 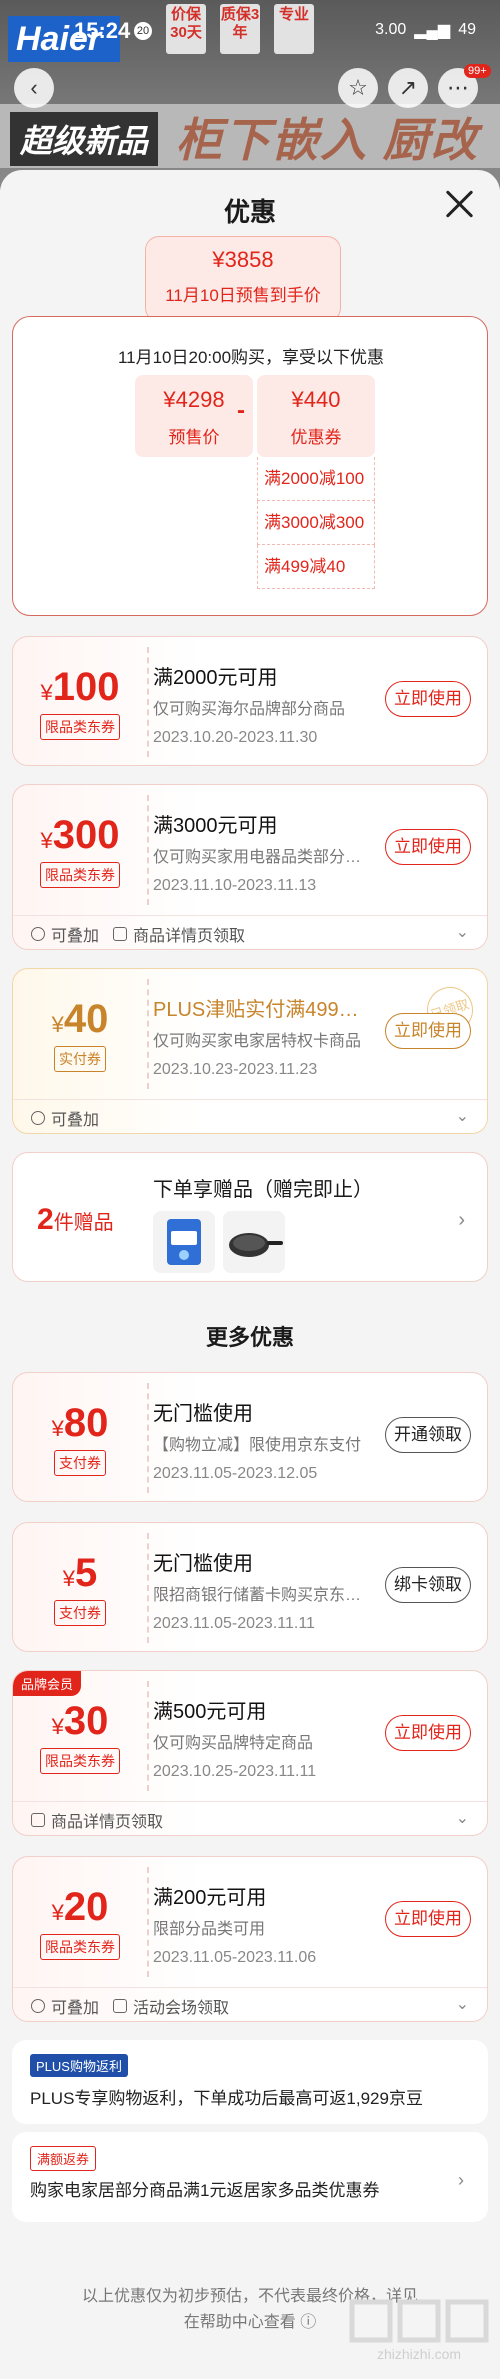 I want to click on close-icon, so click(x=460, y=204).